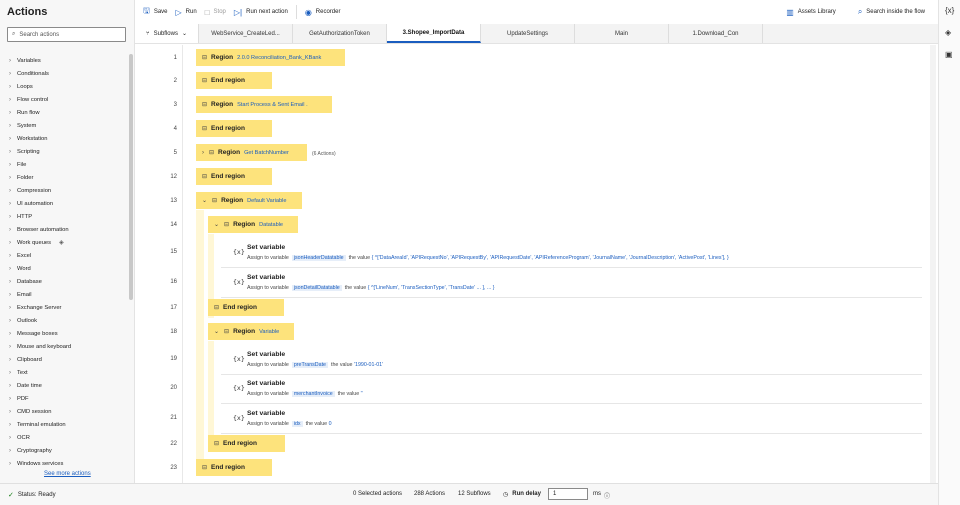 This screenshot has height=505, width=960. I want to click on action-category: › Clipboard, so click(64, 359).